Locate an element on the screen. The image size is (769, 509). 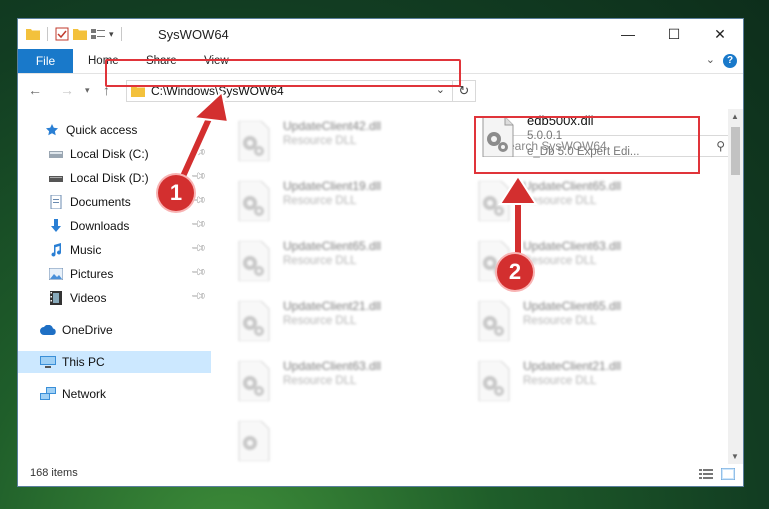
toolbar-separator is located at coordinates (121, 34).